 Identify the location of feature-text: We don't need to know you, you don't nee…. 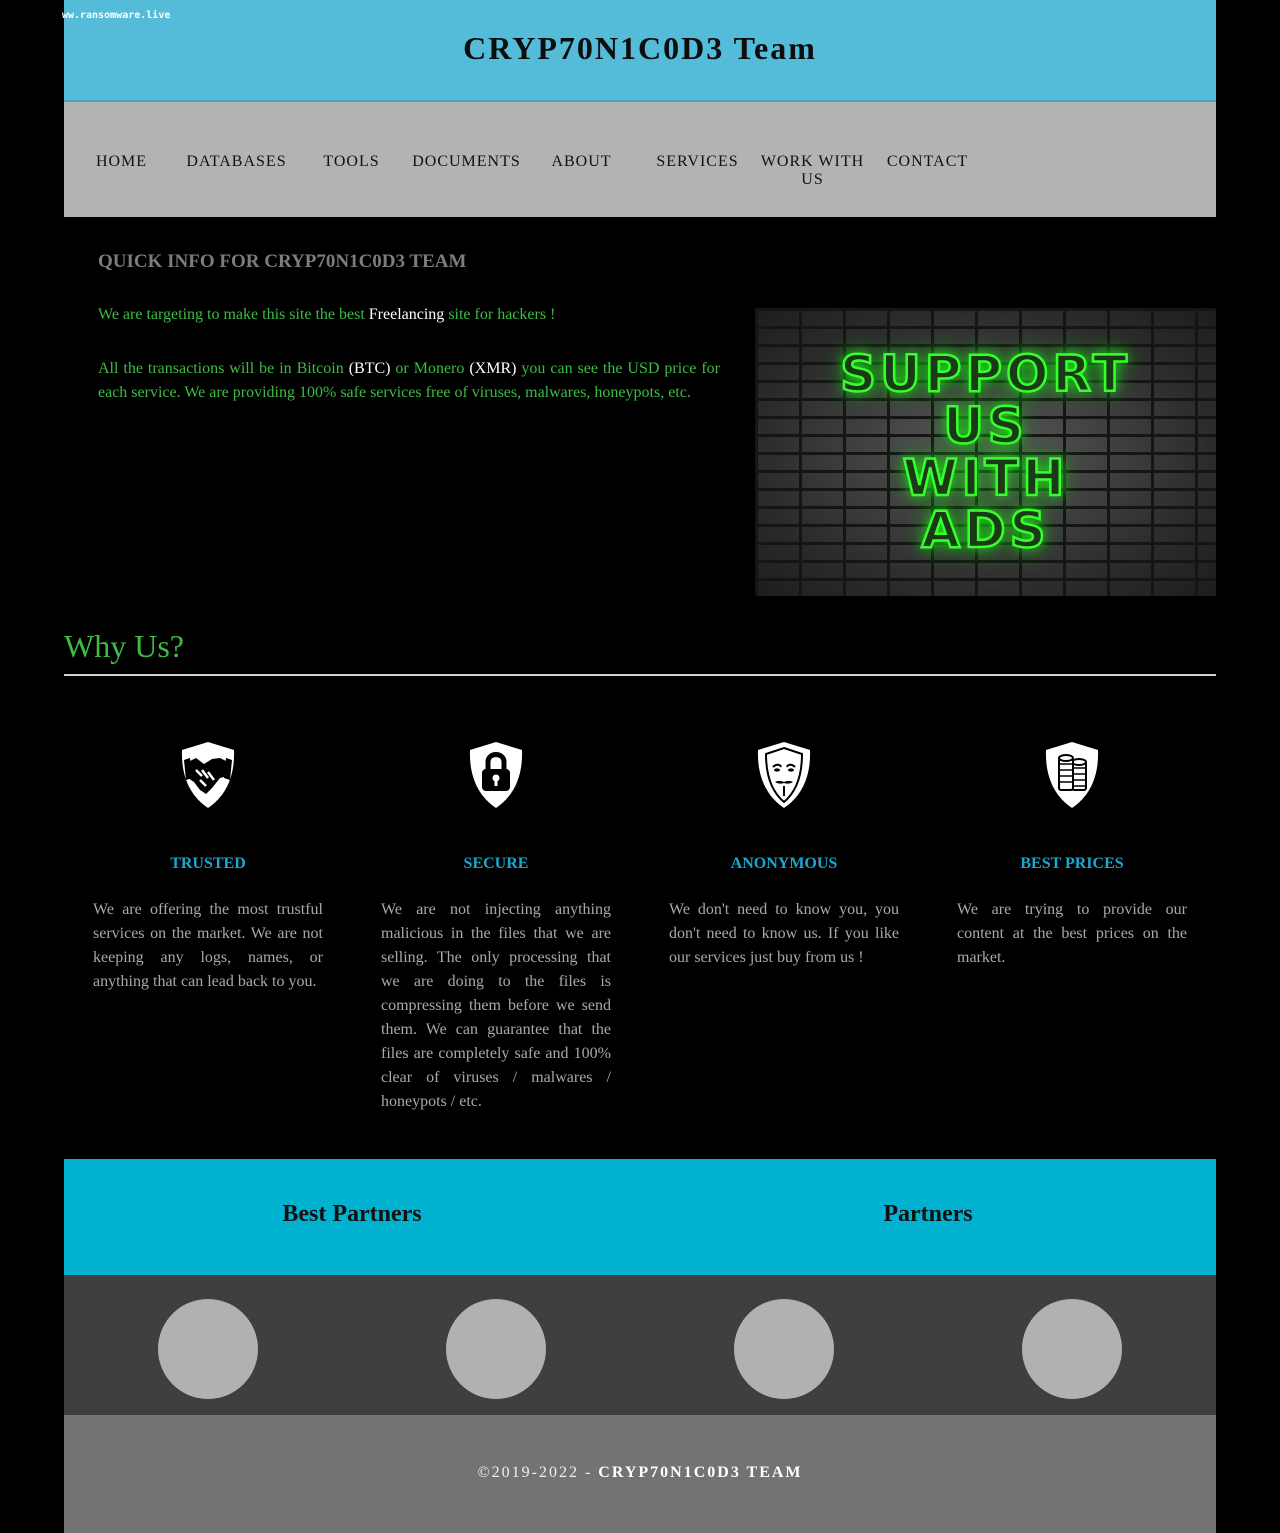
(784, 933).